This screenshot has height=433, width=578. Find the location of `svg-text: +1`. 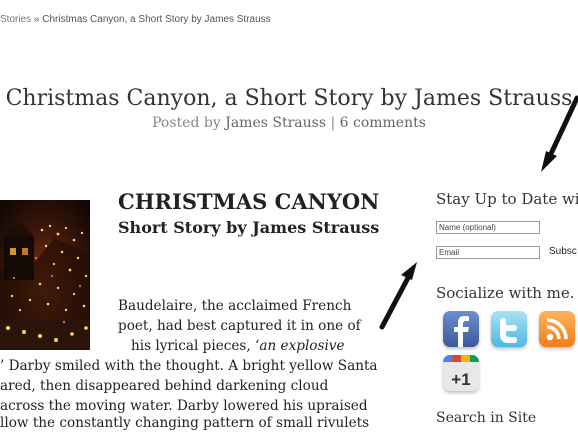

svg-text: +1 is located at coordinates (460, 379).